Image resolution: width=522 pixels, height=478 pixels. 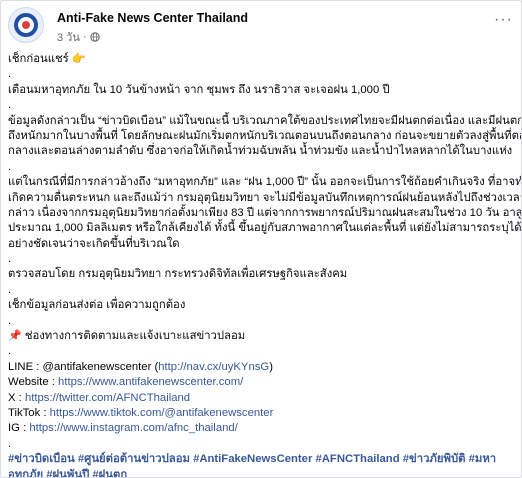 What do you see at coordinates (503, 20) in the screenshot?
I see `more-options-icon: ···` at bounding box center [503, 20].